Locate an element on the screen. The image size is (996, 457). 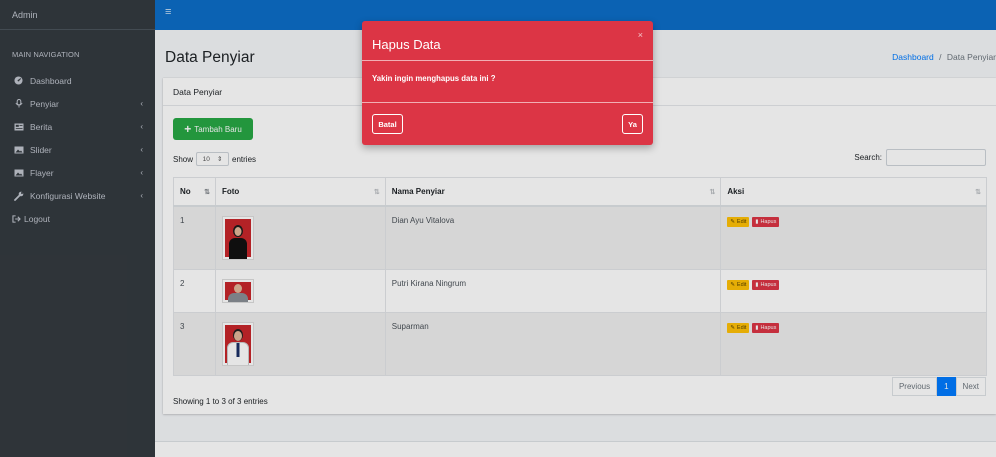
modal-message: Yakin ingin menghapus data ini ? is located at coordinates (507, 82).